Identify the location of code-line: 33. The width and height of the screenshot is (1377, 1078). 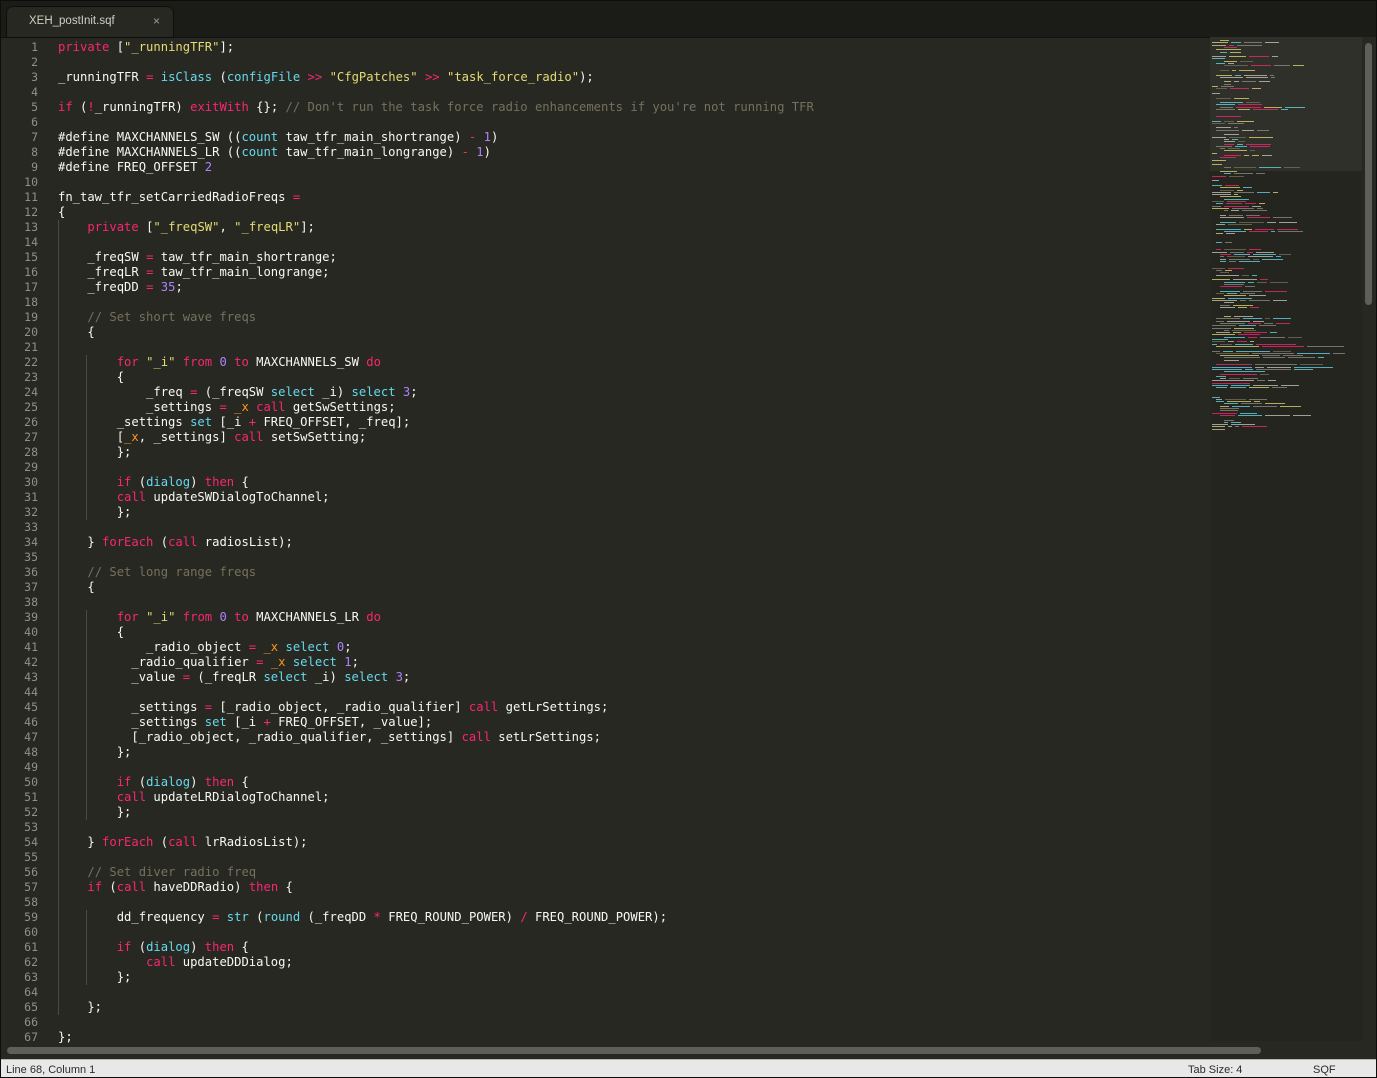
(606, 527).